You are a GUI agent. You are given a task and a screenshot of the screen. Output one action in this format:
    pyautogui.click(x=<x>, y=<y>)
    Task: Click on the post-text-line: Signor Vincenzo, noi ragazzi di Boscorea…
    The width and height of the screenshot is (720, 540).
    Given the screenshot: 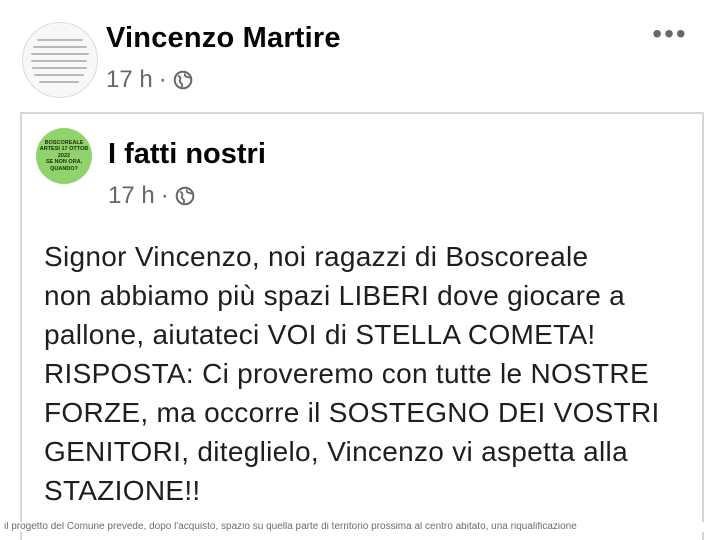 What is the action you would take?
    pyautogui.click(x=316, y=256)
    